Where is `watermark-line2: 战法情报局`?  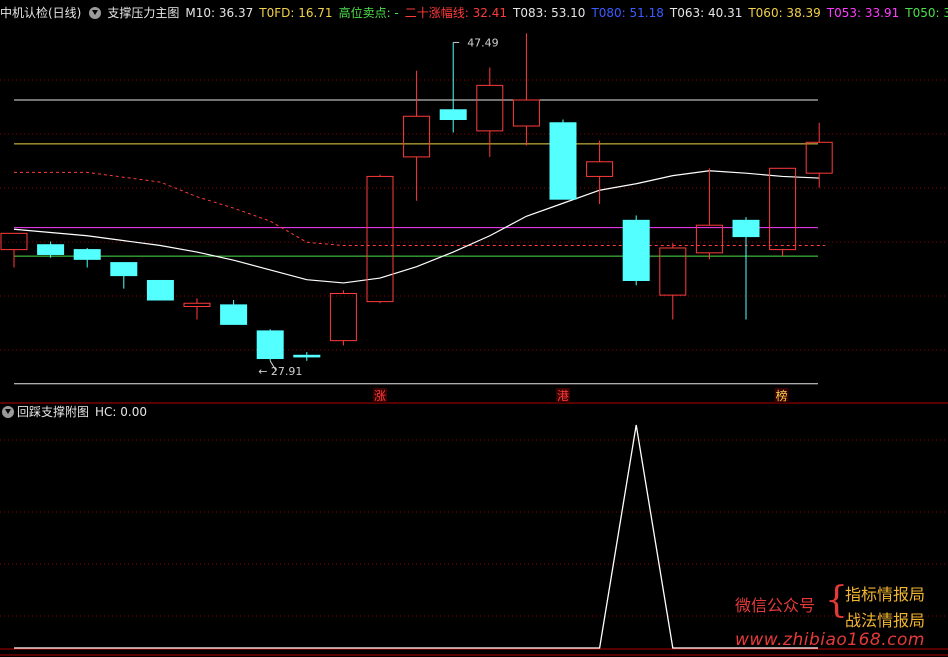
watermark-line2: 战法情报局 is located at coordinates (885, 620).